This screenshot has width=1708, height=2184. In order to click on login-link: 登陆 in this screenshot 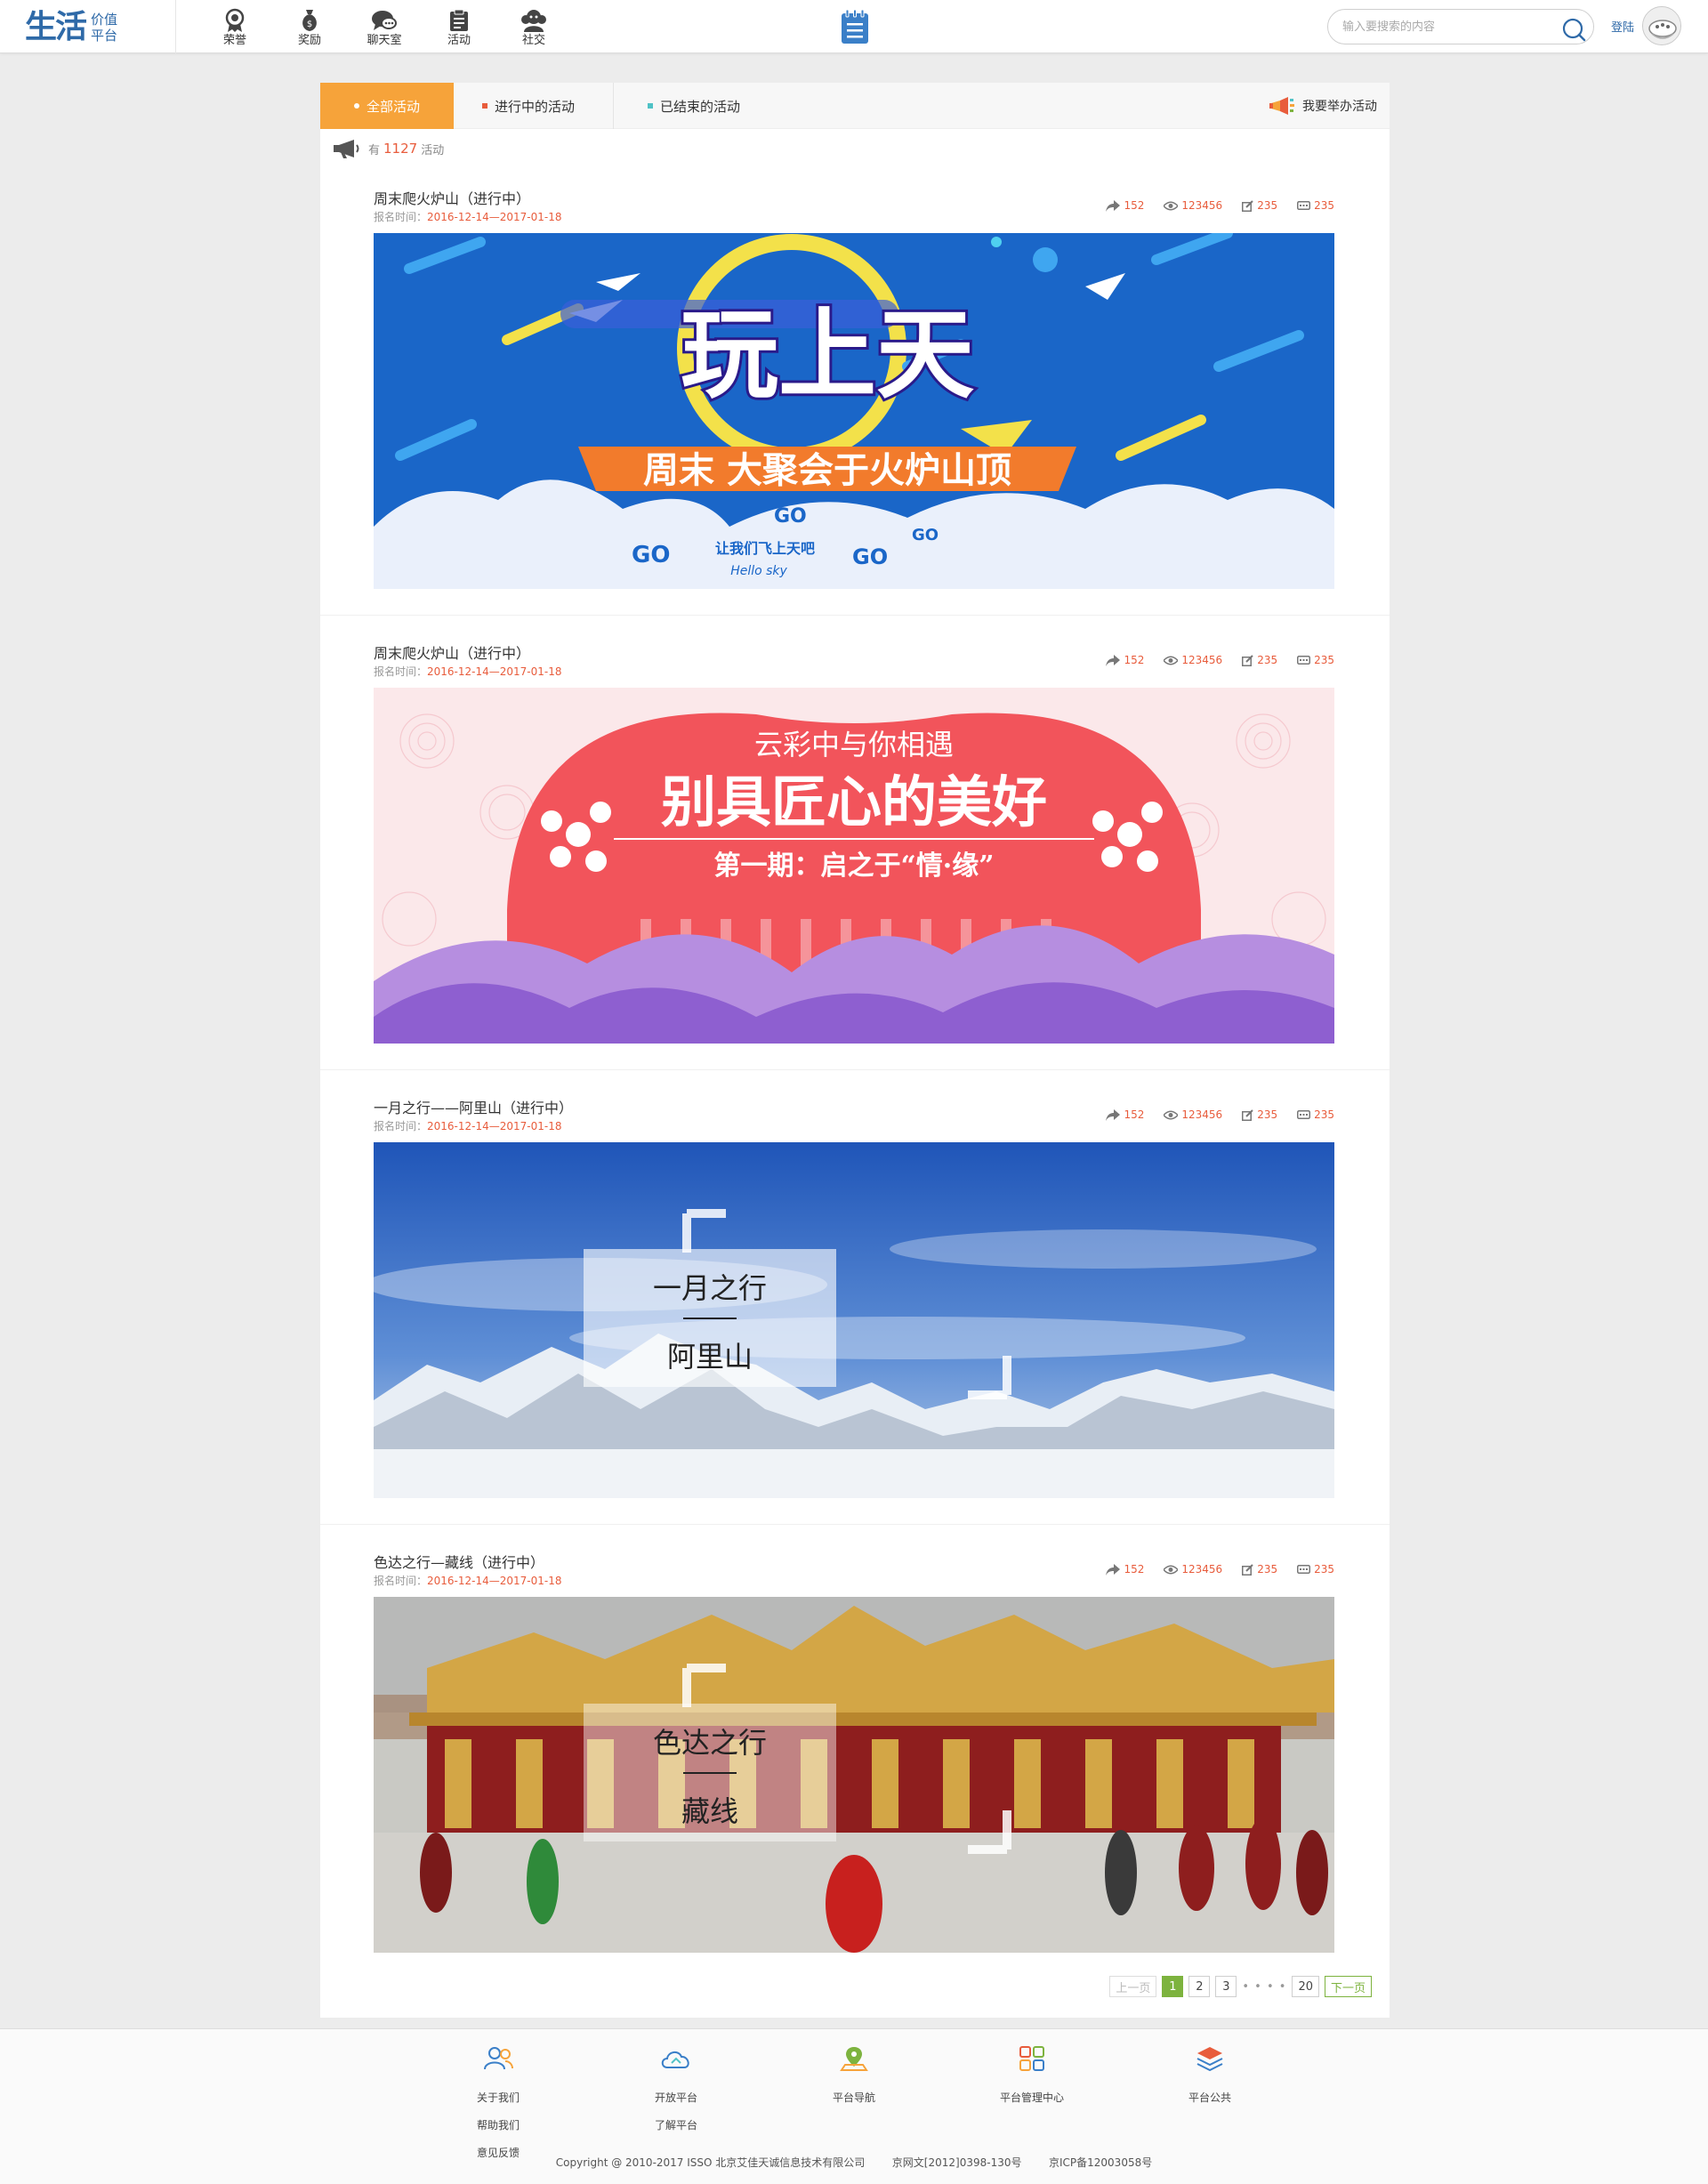, I will do `click(1622, 27)`.